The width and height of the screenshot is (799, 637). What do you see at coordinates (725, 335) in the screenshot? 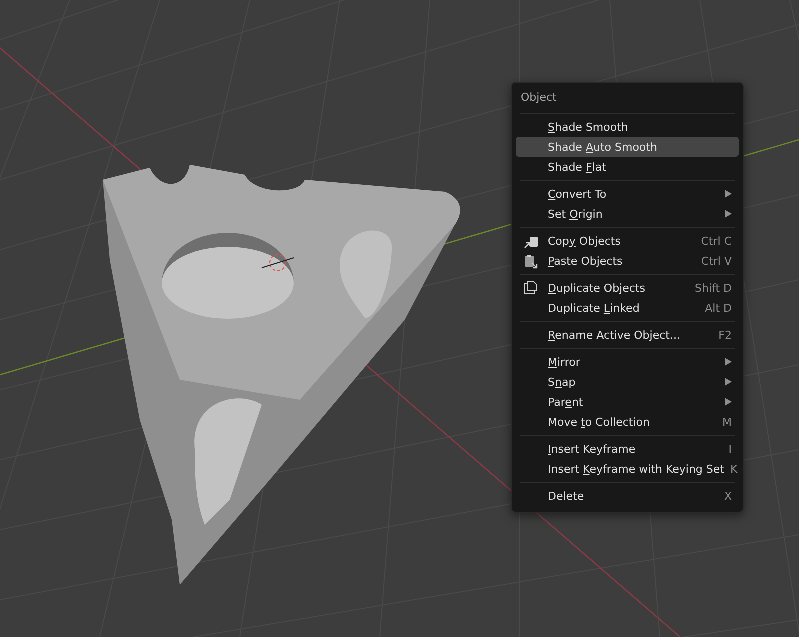
I see `shortcut-label: F2` at bounding box center [725, 335].